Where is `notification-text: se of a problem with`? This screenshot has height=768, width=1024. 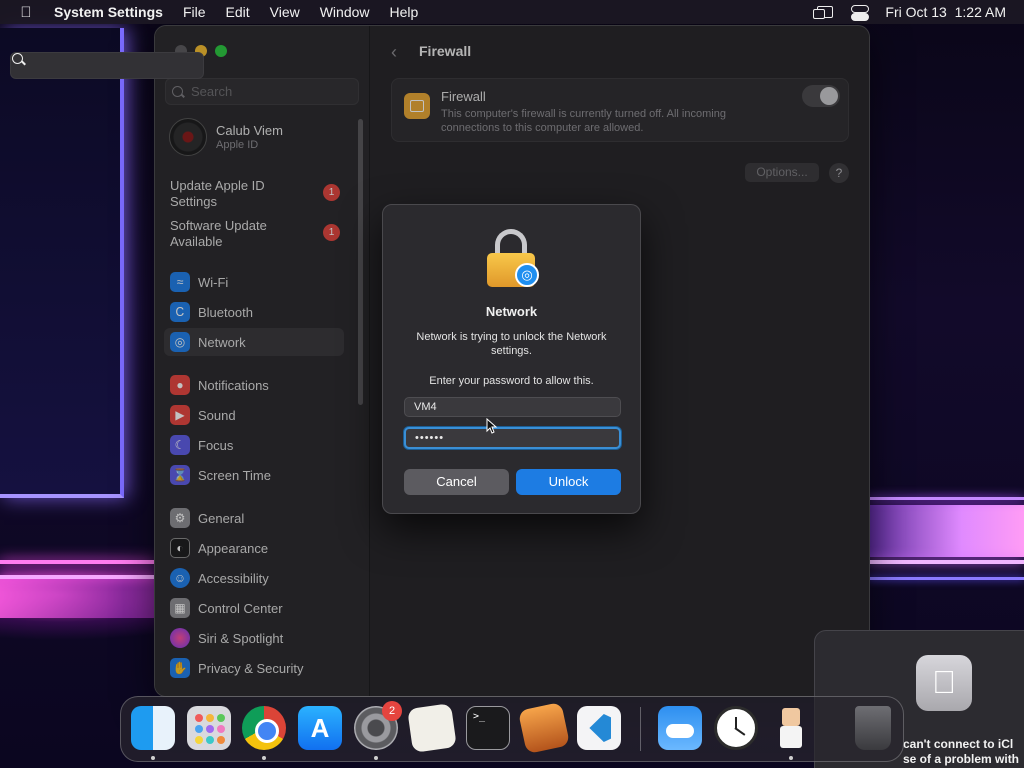
notification-text: se of a problem with is located at coordinates (961, 759).